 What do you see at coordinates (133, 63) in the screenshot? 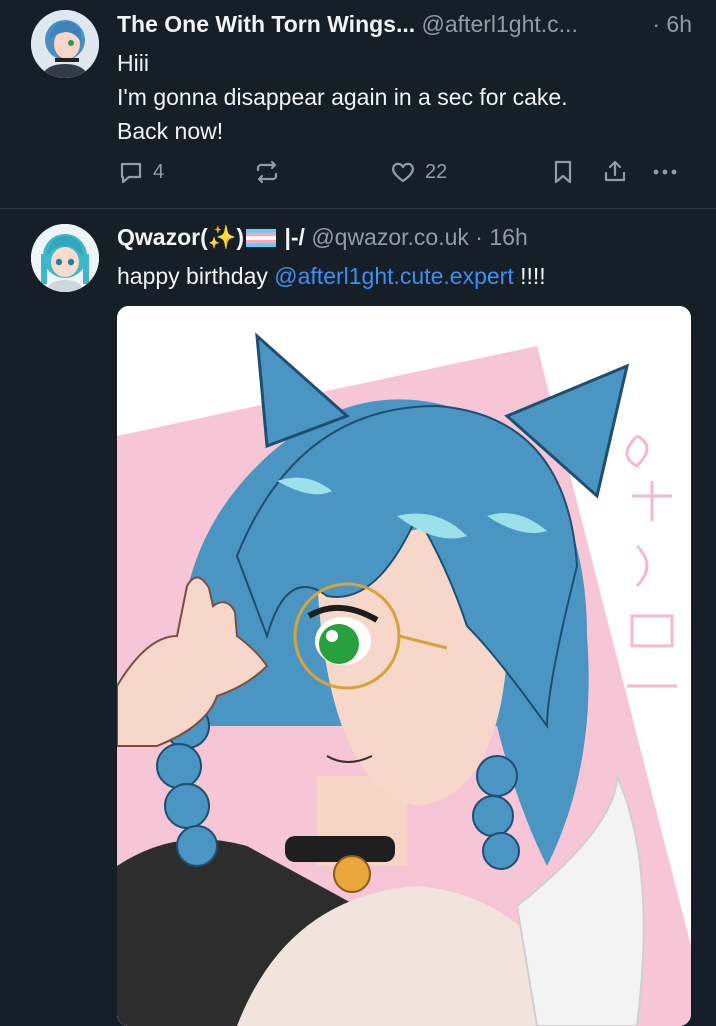
I see `post-text-line: Hiii` at bounding box center [133, 63].